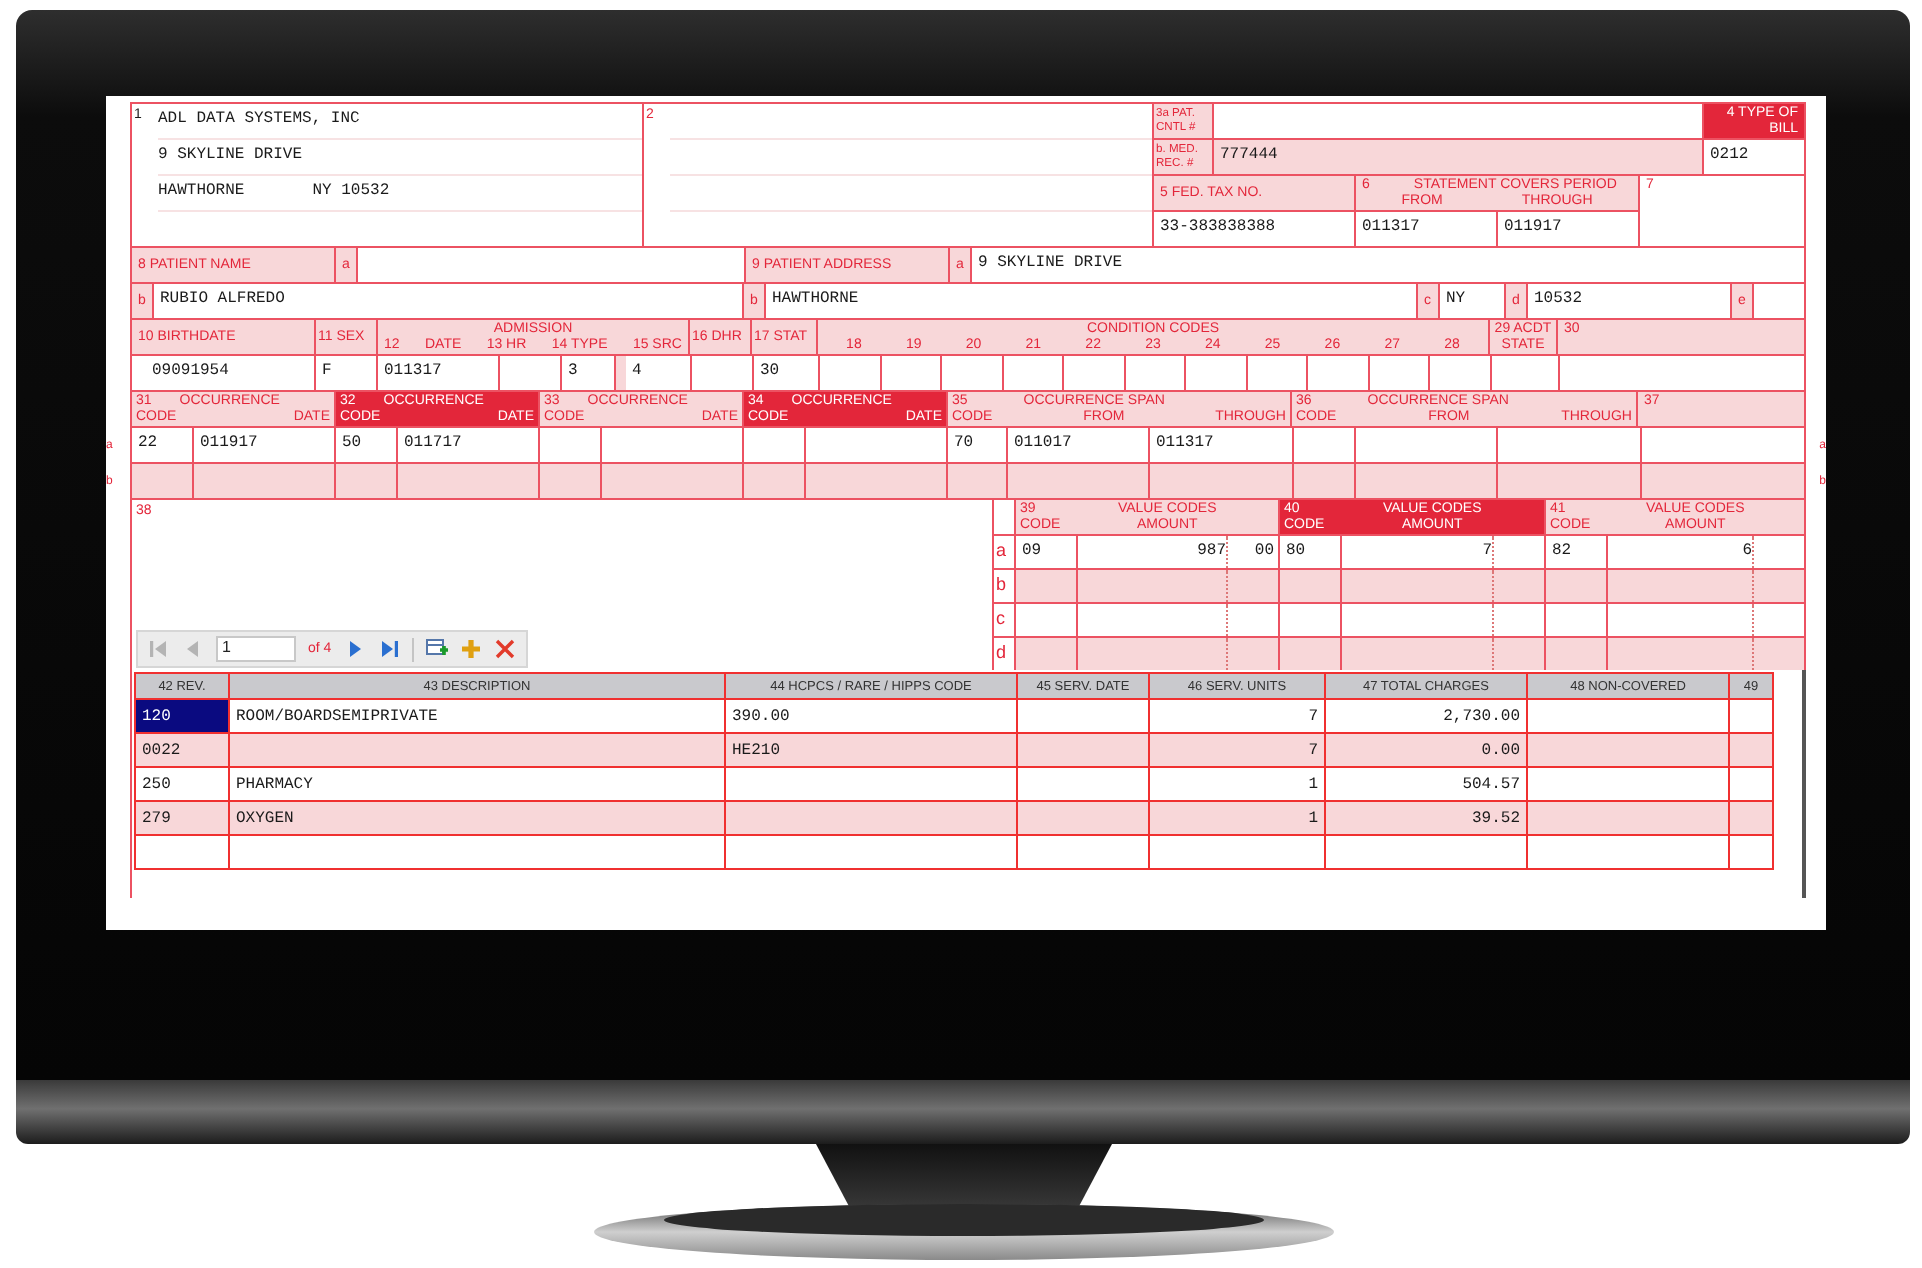  Describe the element at coordinates (366, 445) in the screenshot. I see `input-field: 50` at that location.